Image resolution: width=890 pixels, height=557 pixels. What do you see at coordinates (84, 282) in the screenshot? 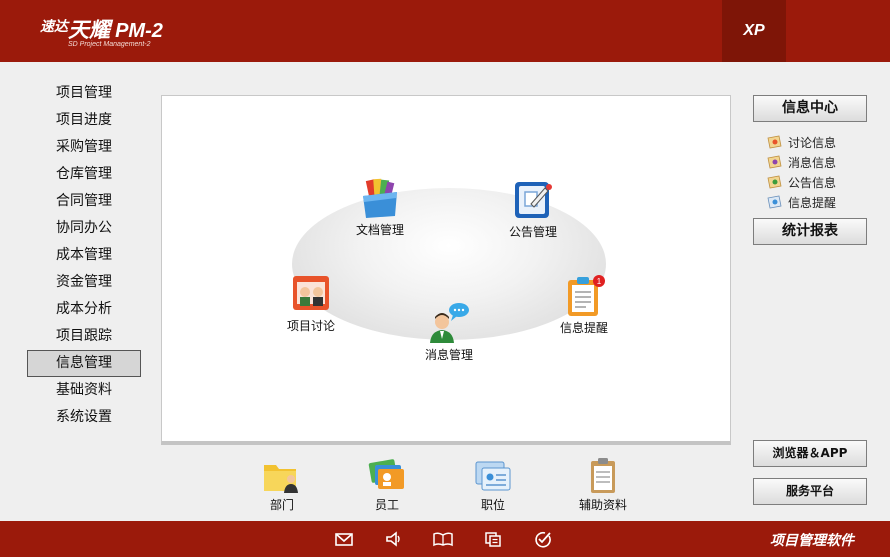
I see `sidebar-item-fund-management: 资金管理` at bounding box center [84, 282].